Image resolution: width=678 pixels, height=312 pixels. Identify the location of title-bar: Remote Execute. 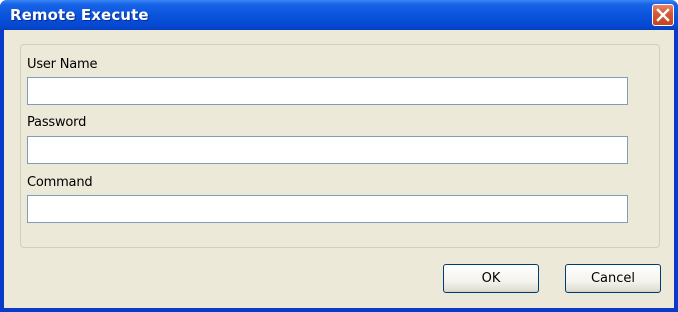
(339, 15).